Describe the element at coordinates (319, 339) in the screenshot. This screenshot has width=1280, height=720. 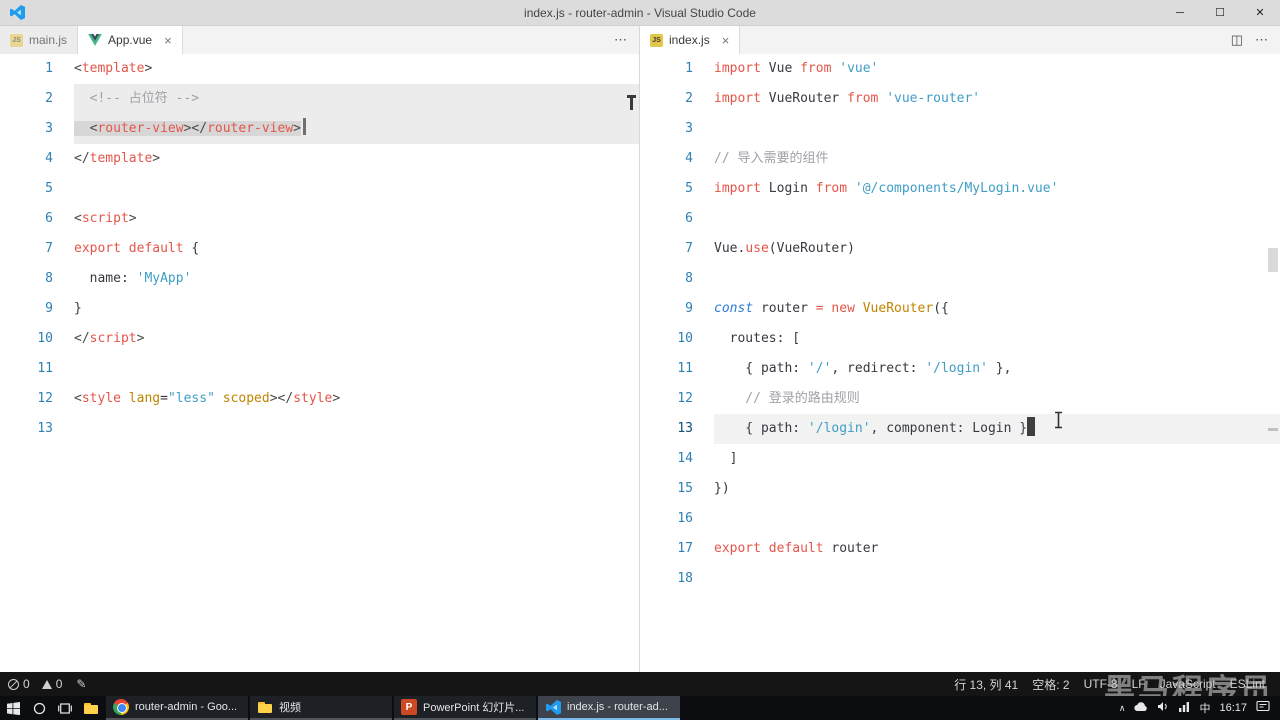
I see `code-line-10: 10 </script>` at that location.